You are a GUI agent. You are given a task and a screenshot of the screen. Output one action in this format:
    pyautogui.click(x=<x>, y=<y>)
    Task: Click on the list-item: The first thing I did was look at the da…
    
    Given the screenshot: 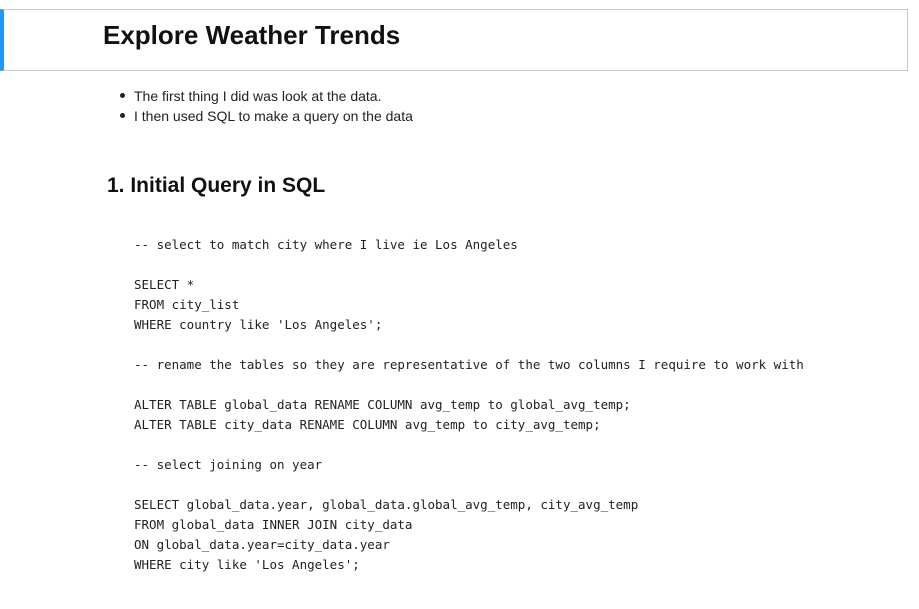 What is the action you would take?
    pyautogui.click(x=266, y=96)
    